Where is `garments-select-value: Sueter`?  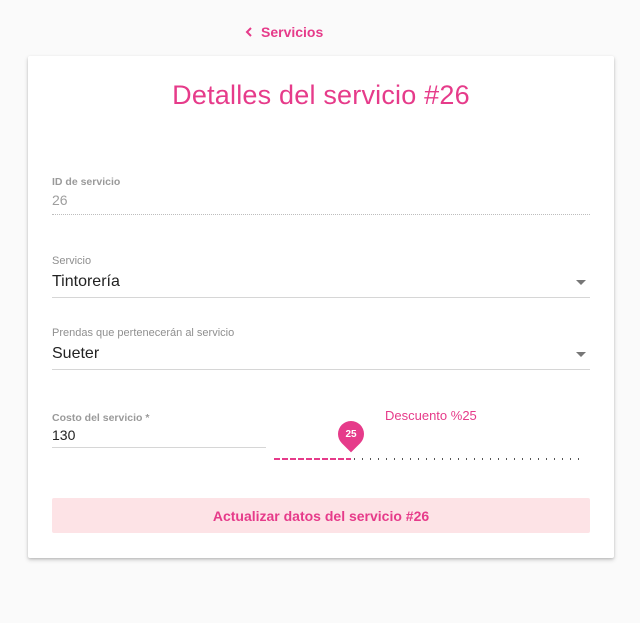 garments-select-value: Sueter is located at coordinates (76, 353).